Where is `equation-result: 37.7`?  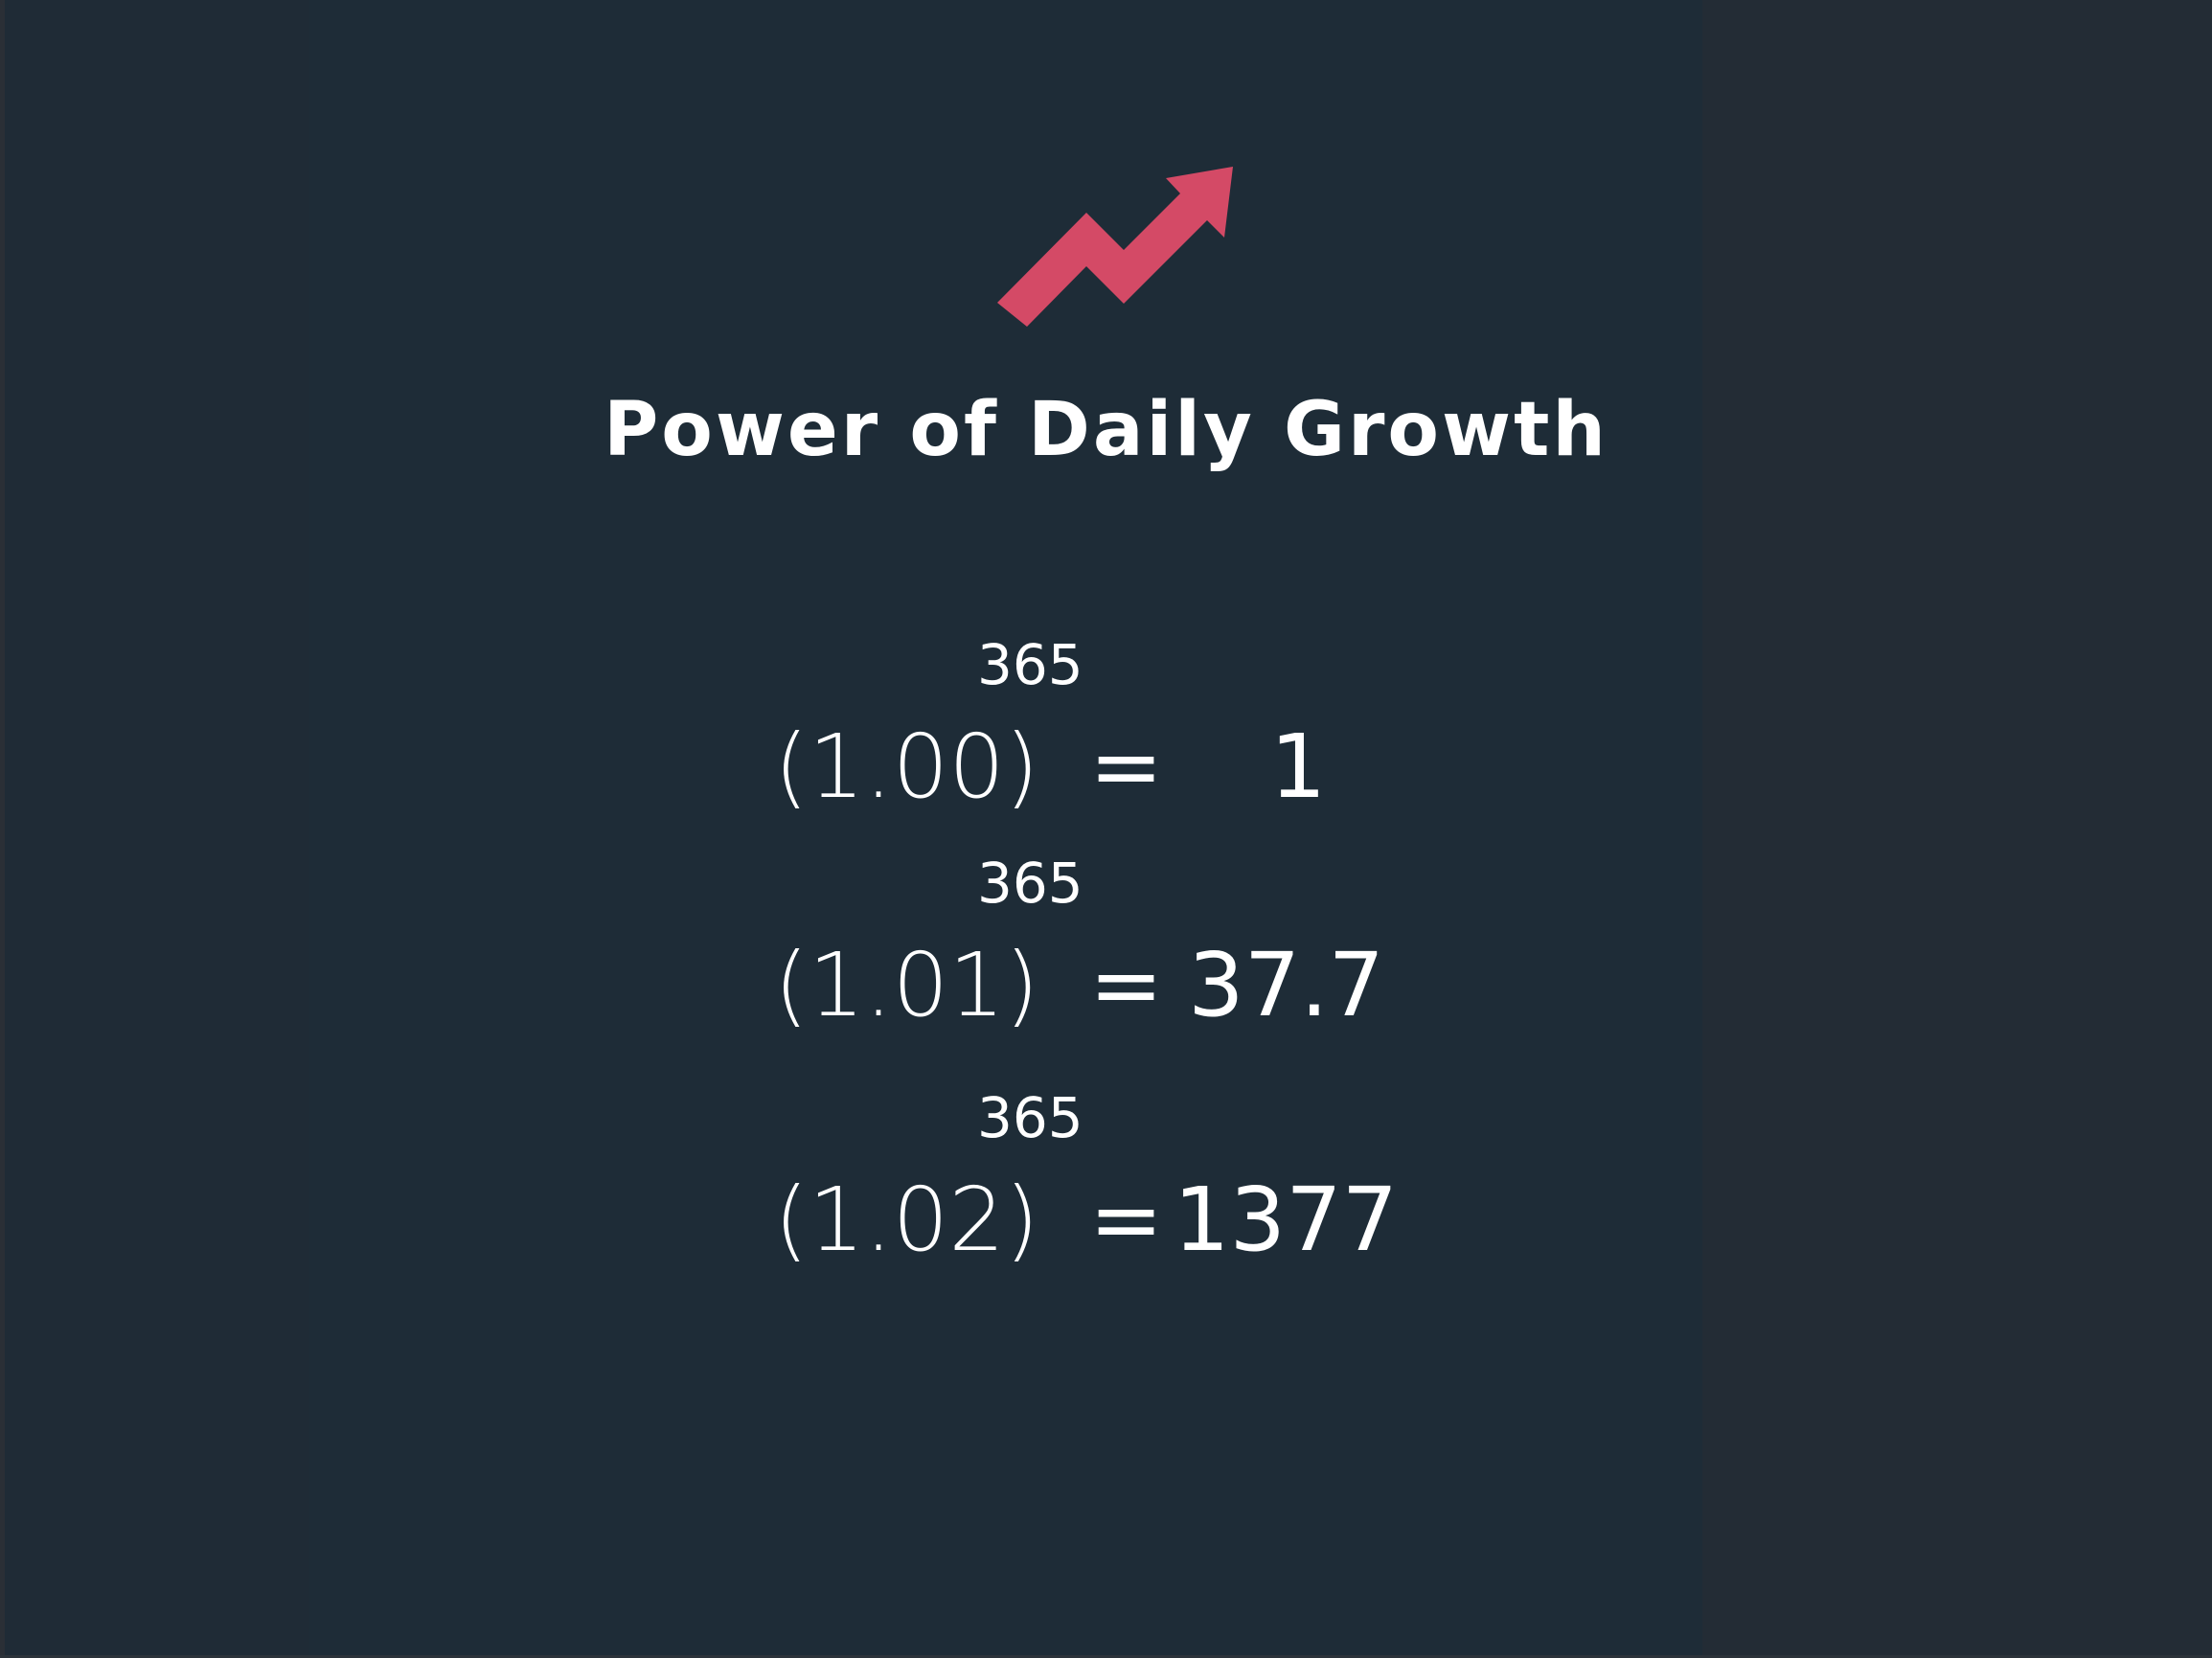 equation-result: 37.7 is located at coordinates (1286, 985).